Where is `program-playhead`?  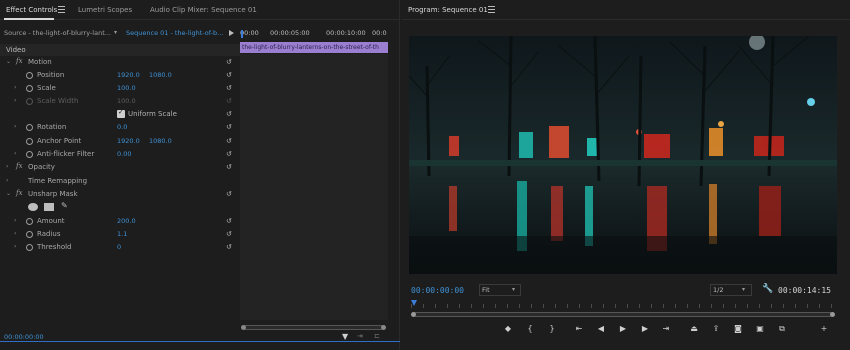 program-playhead is located at coordinates (414, 303).